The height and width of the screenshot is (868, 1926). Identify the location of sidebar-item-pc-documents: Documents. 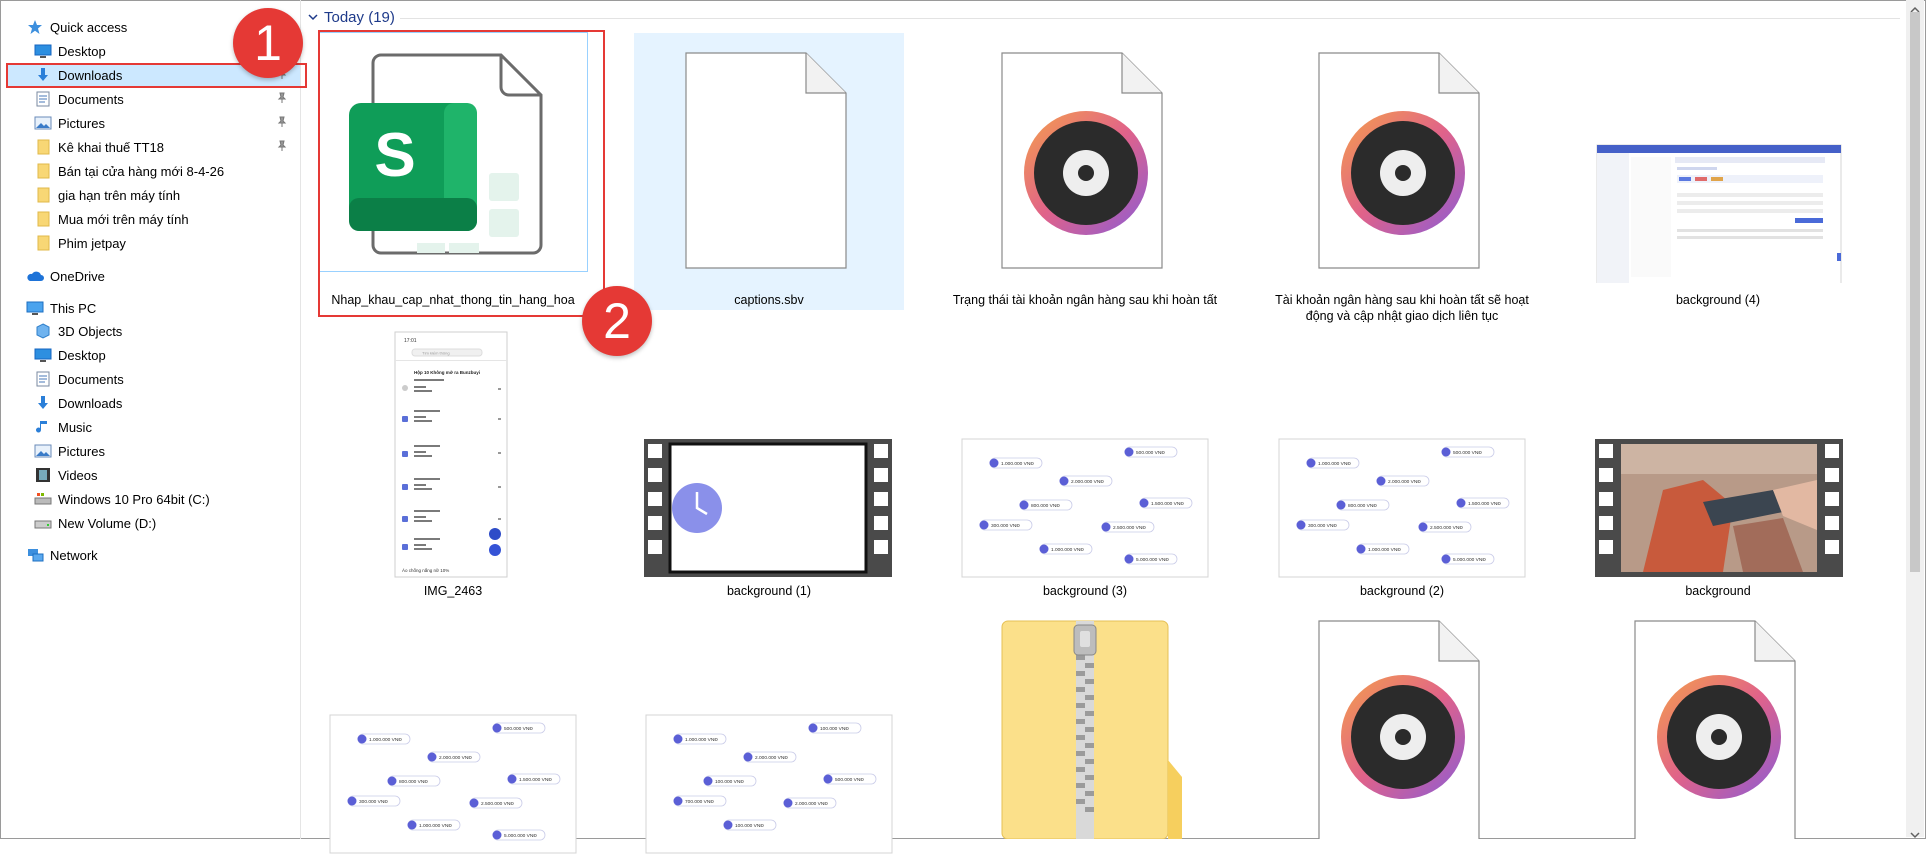
(79, 379).